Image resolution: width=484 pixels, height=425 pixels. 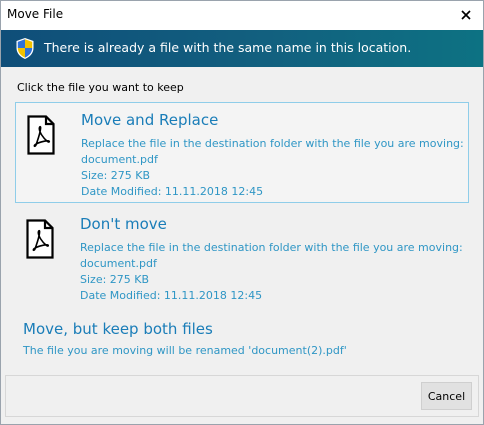 What do you see at coordinates (242, 396) in the screenshot?
I see `dialog-footer: Cancel` at bounding box center [242, 396].